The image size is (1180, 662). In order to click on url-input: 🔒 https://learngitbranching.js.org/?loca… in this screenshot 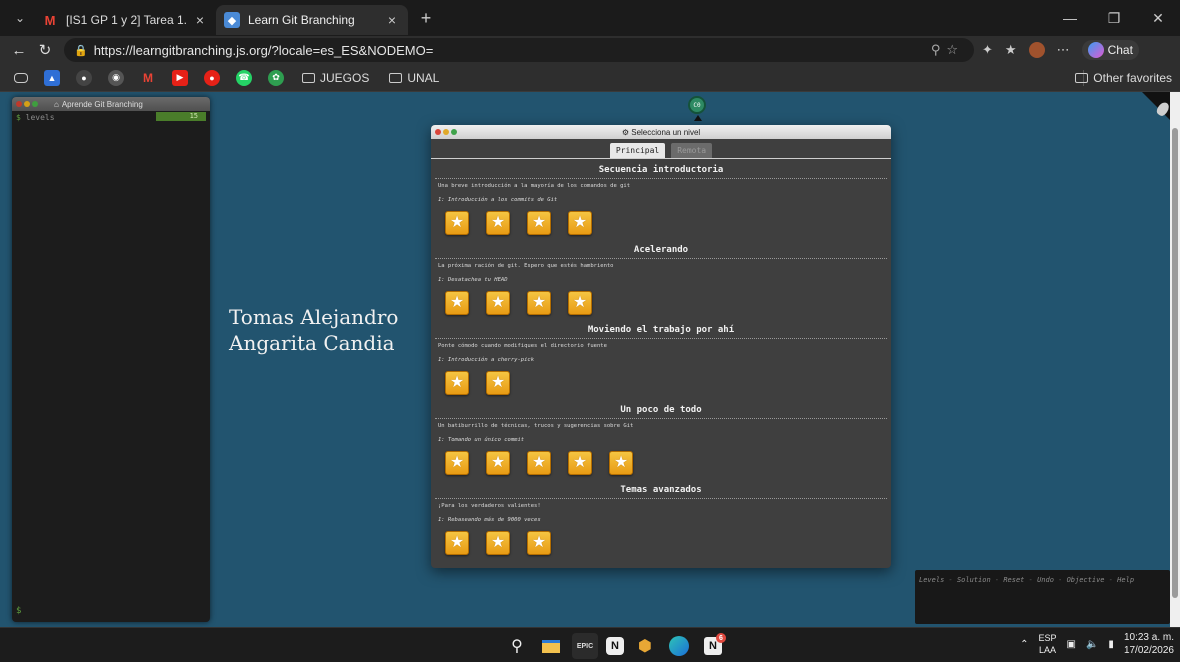, I will do `click(519, 50)`.